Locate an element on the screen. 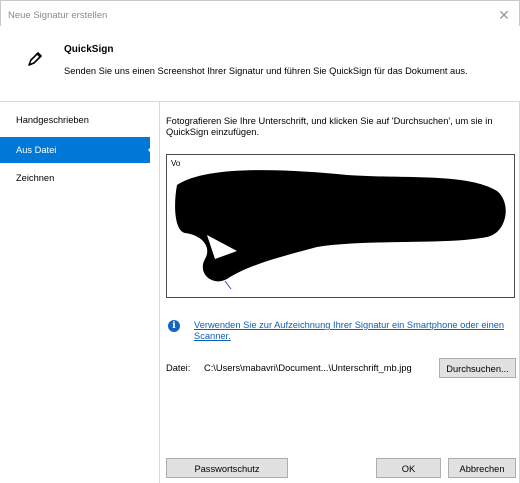 The width and height of the screenshot is (520, 483). info-icon: i is located at coordinates (174, 326).